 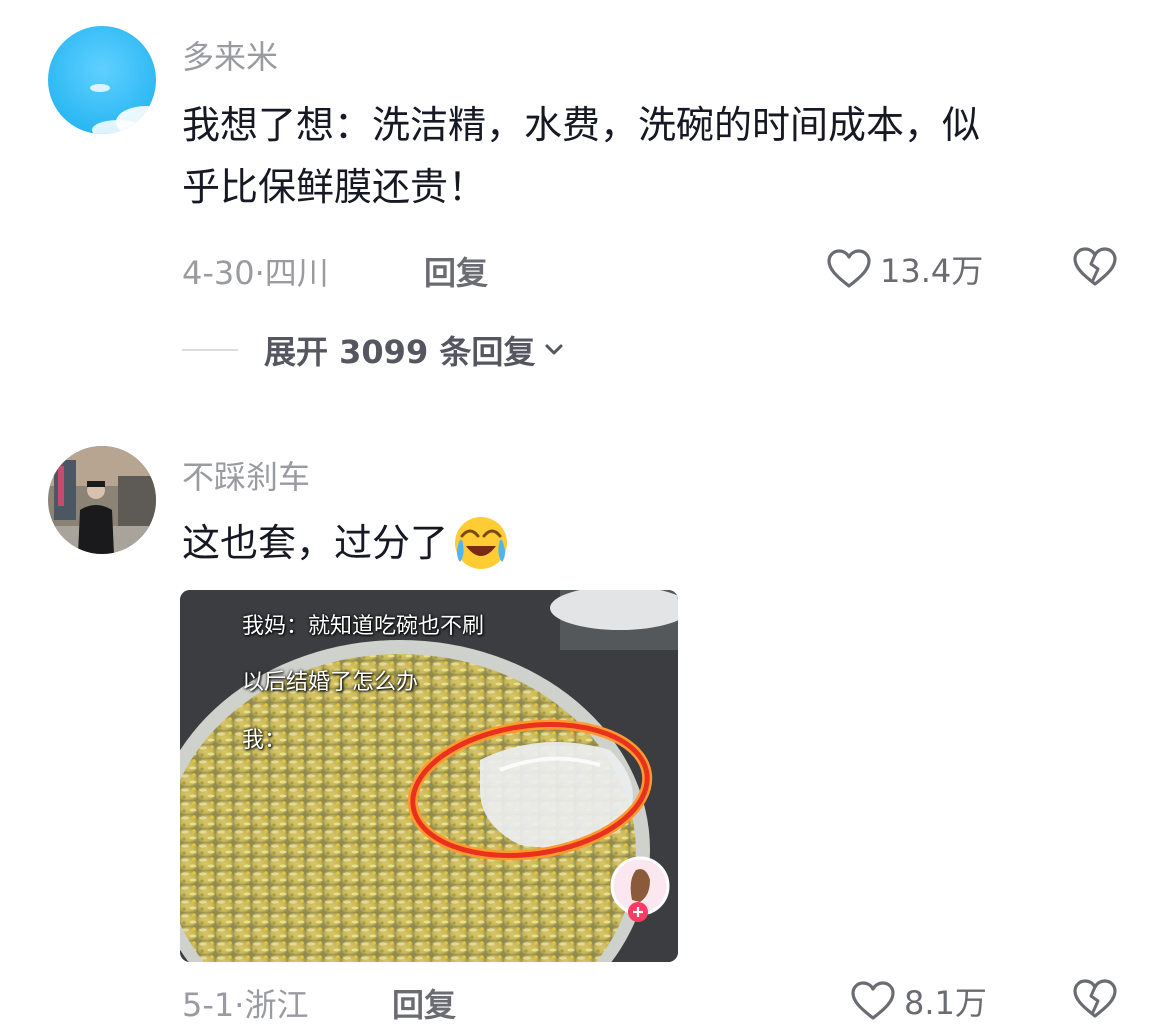 I want to click on sky-avatar-image, so click(x=102, y=80).